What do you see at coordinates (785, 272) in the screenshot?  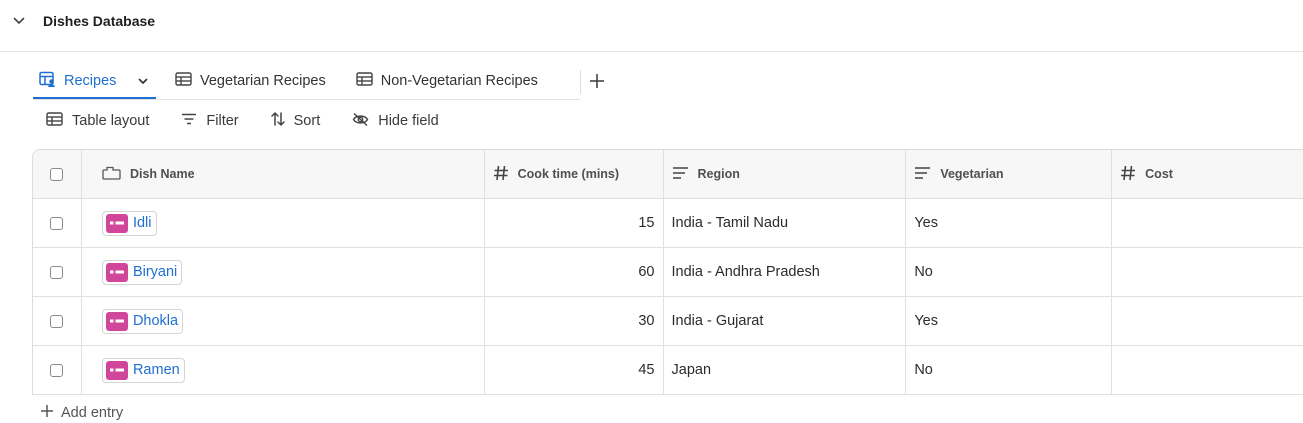 I see `region-cell: India - Andhra Pradesh` at bounding box center [785, 272].